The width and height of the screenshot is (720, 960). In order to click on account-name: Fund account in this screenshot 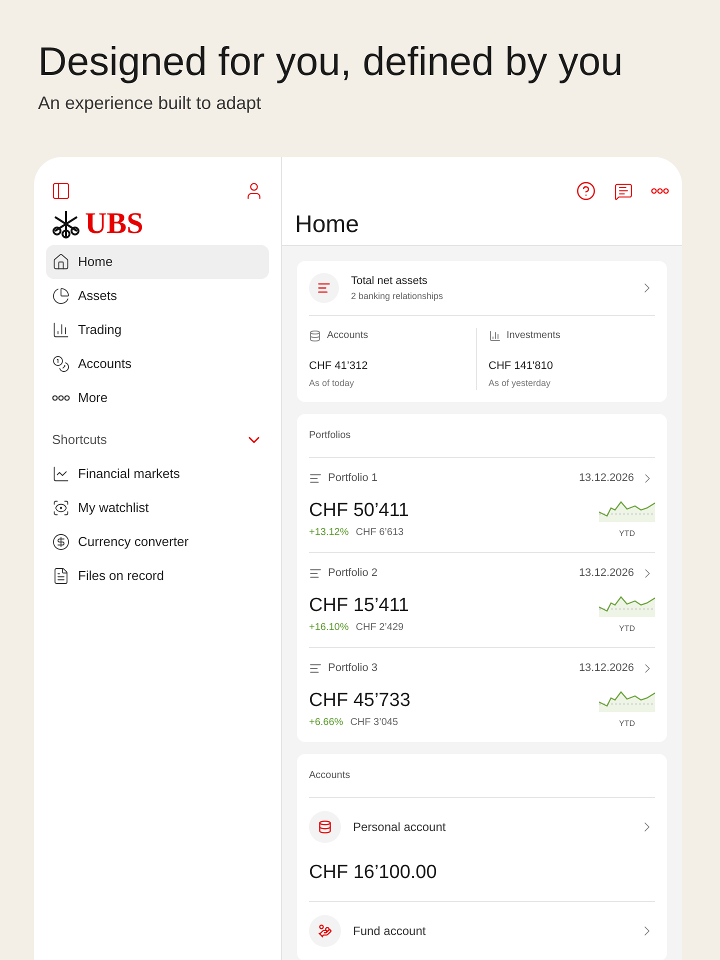, I will do `click(390, 931)`.